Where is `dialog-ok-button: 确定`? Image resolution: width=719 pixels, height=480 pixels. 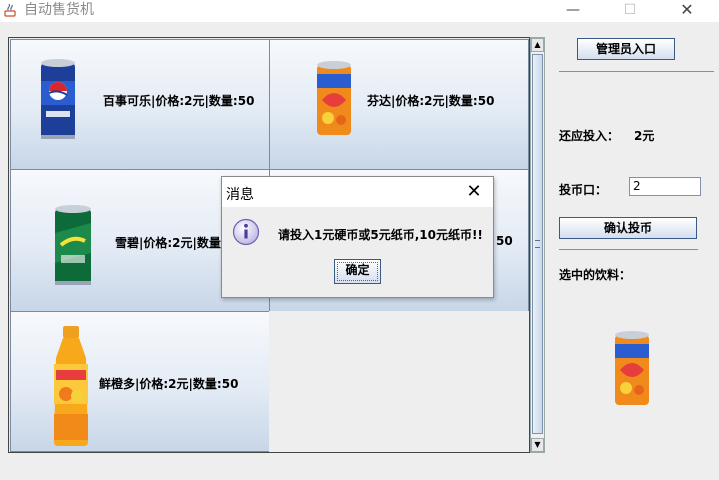
dialog-ok-button: 确定 is located at coordinates (357, 271).